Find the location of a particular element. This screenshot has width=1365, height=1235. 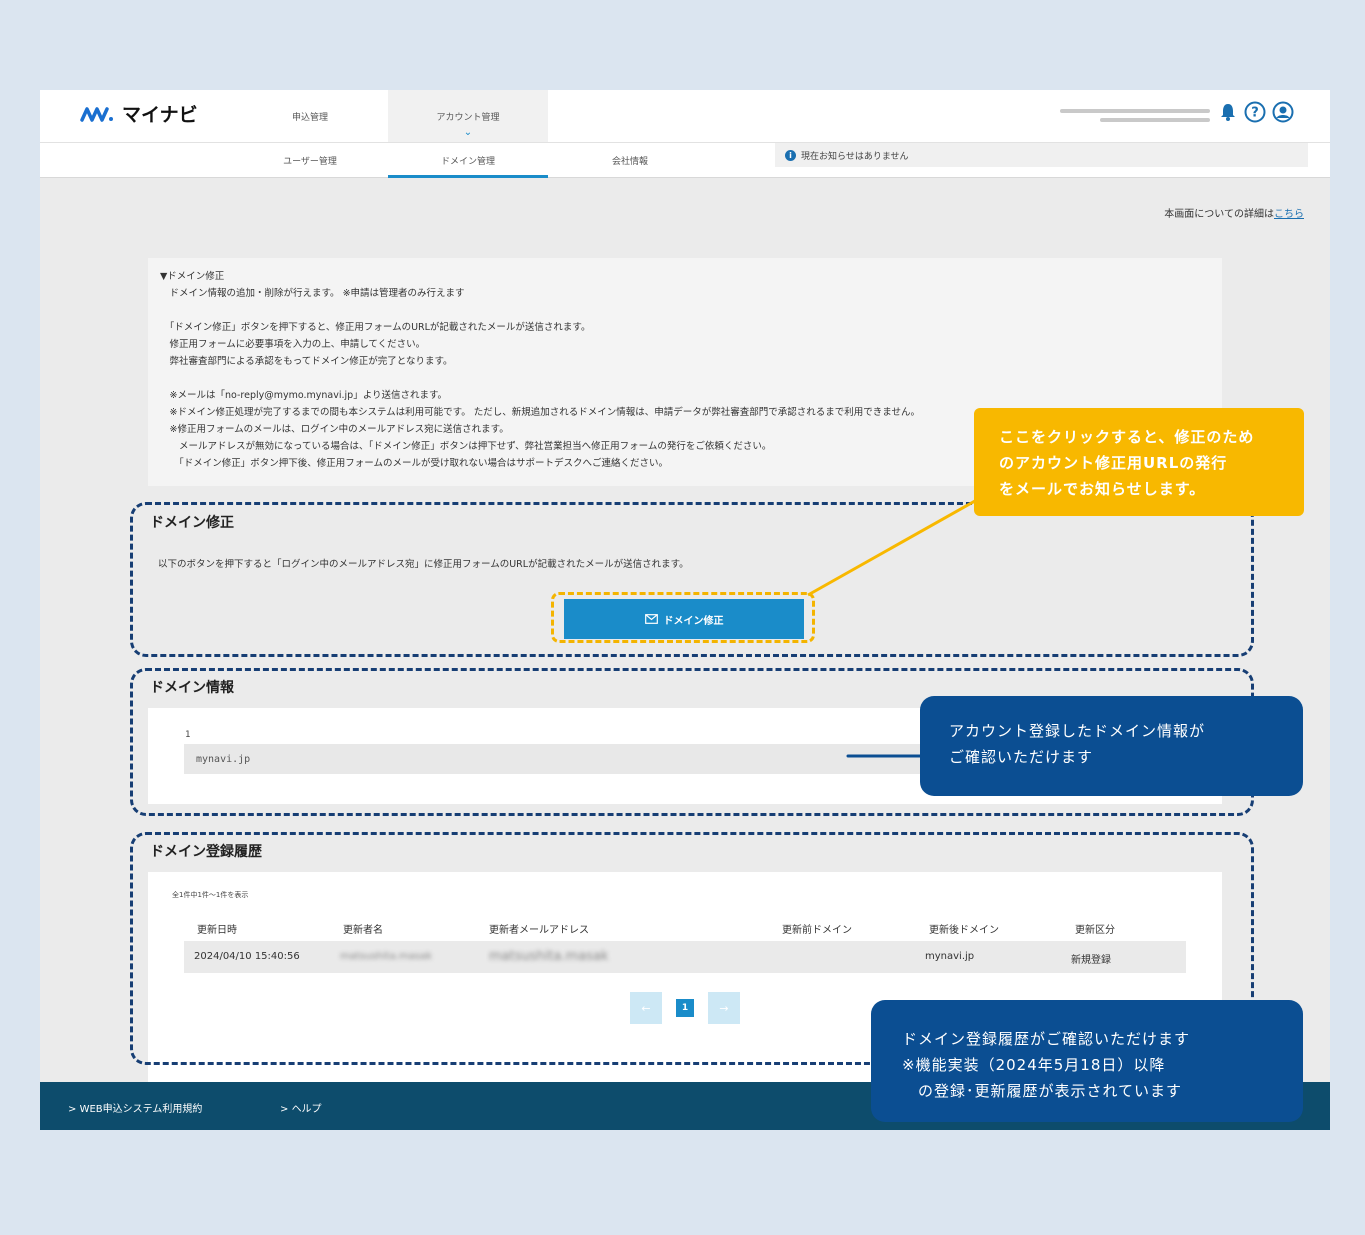

callout-line: ドメイン登録履歴がご確認いただけます is located at coordinates (1046, 1039).